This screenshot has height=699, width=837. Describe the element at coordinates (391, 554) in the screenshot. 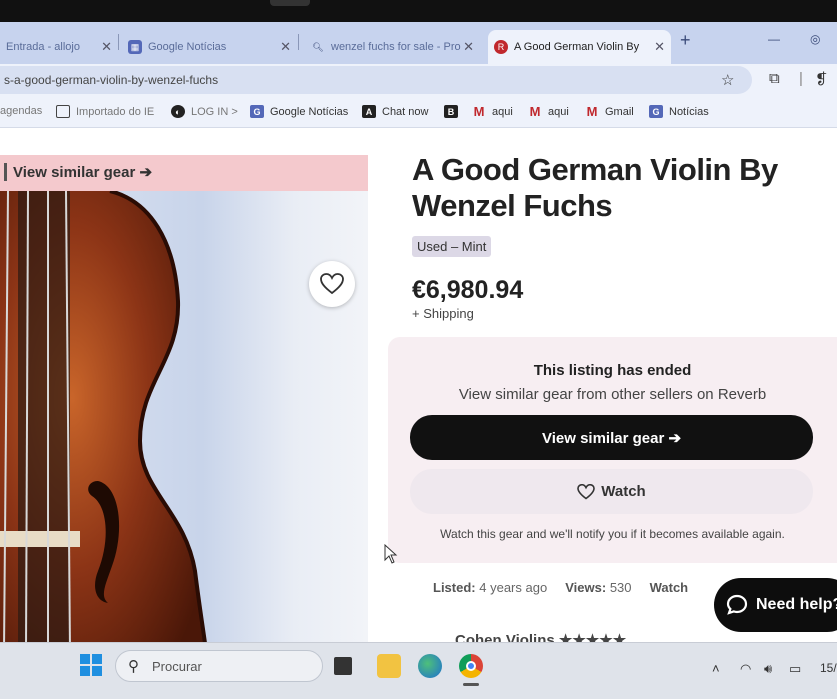

I see `mouse-cursor` at that location.